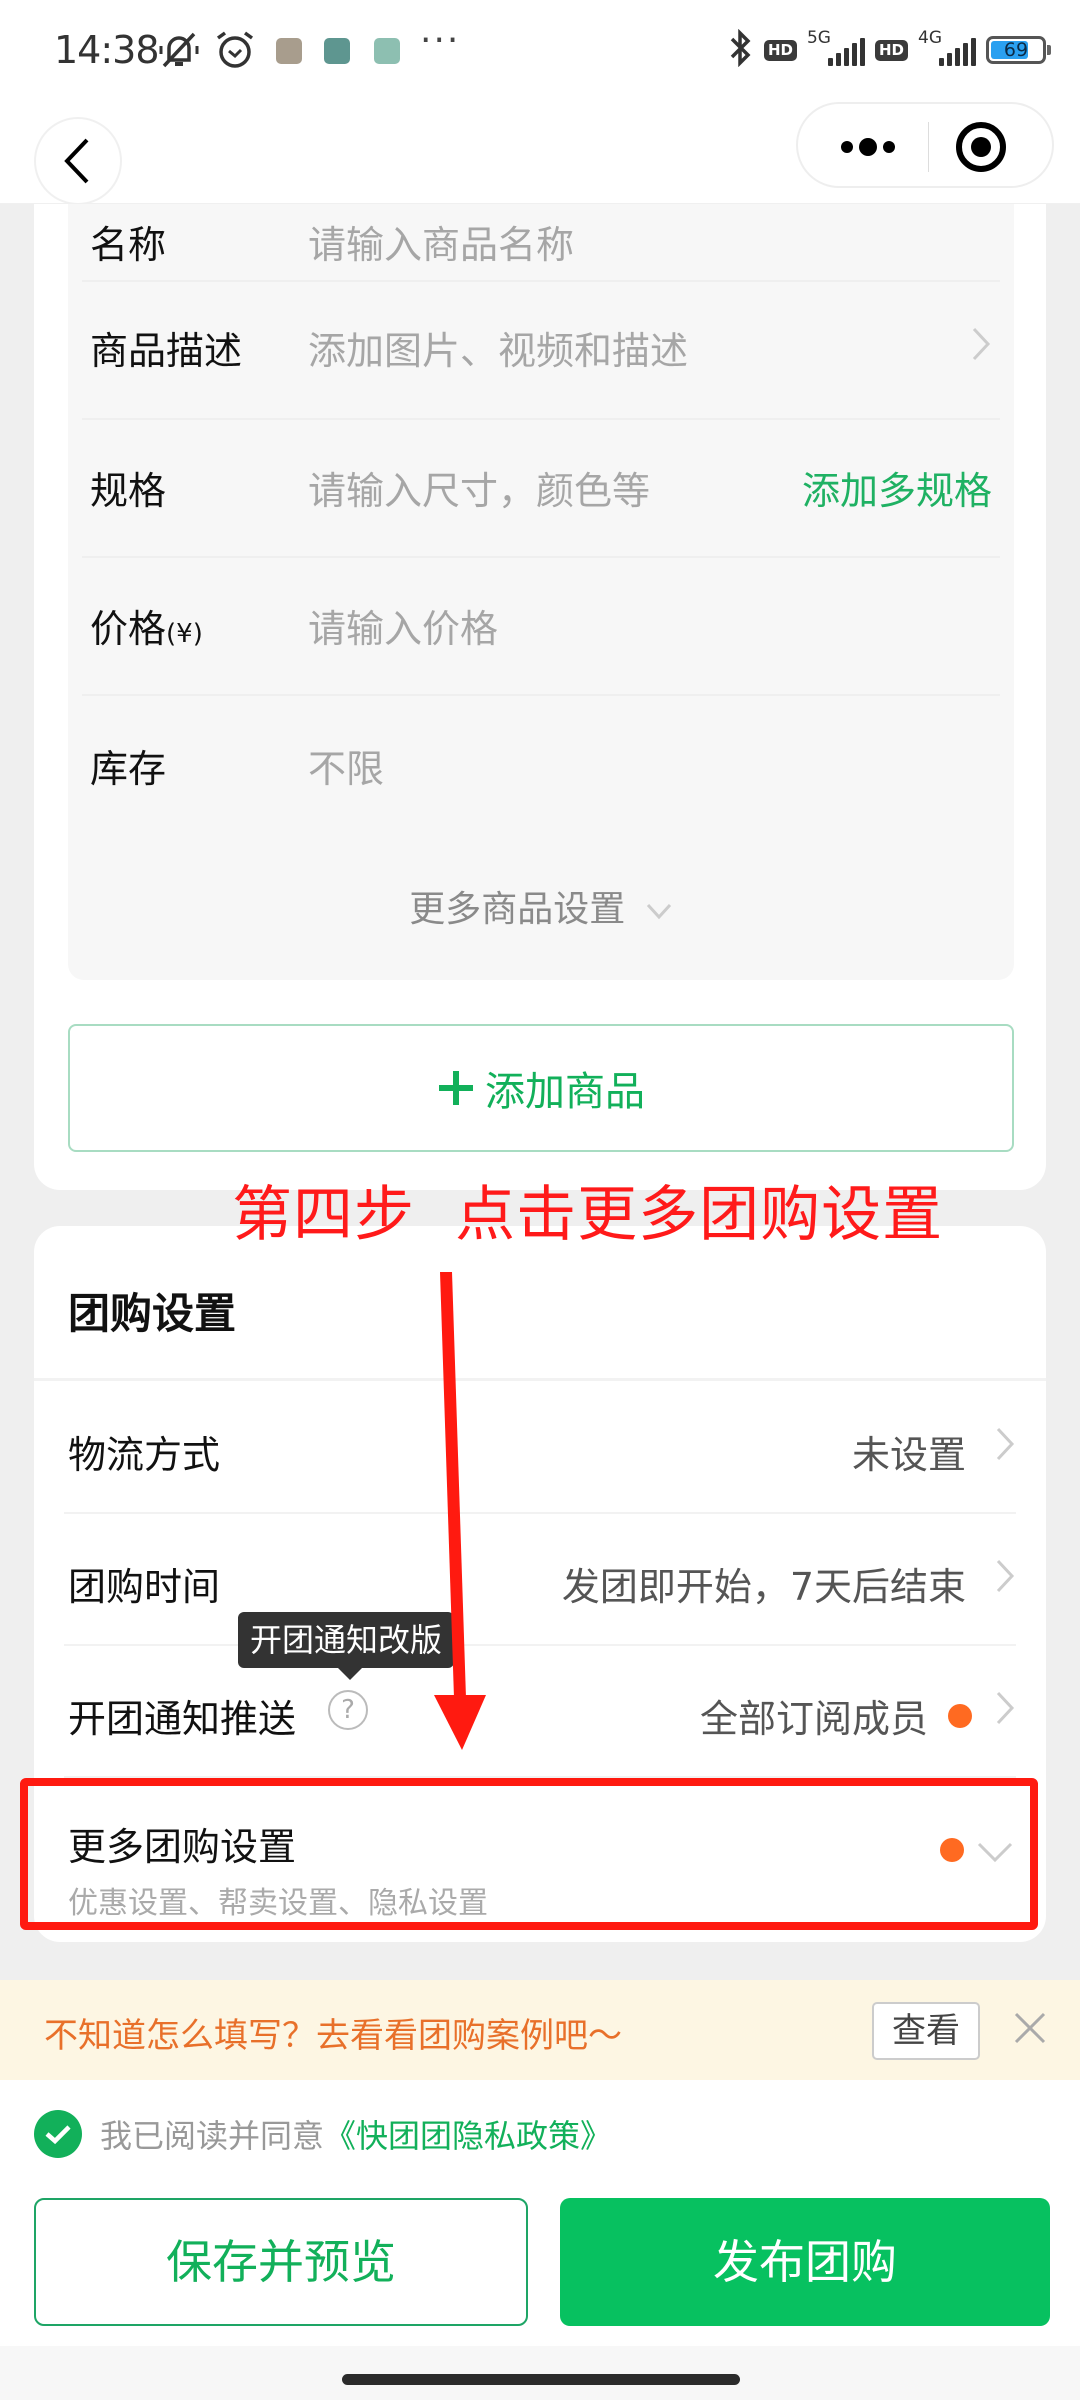  I want to click on privacy-agreement: 我已阅读并同意 《快团团隐私政策》, so click(323, 2134).